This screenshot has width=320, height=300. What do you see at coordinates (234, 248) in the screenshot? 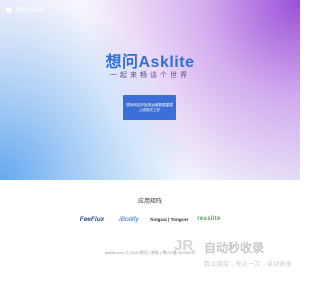
I see `watermark-title: 自动秒收录` at bounding box center [234, 248].